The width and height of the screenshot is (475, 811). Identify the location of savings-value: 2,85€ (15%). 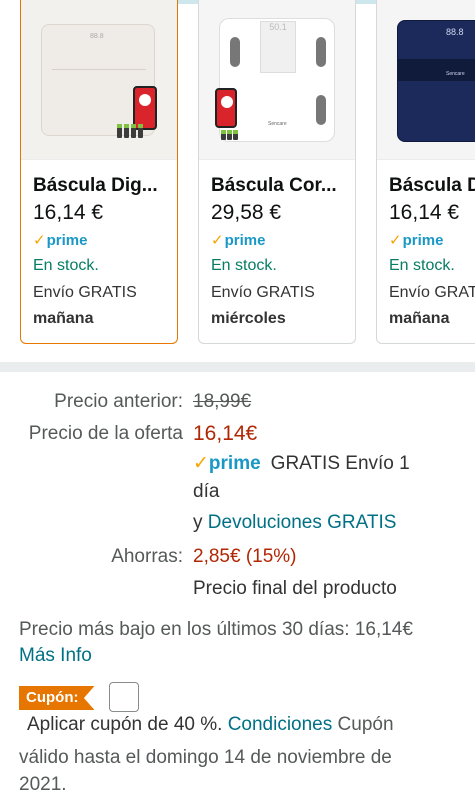
(245, 556).